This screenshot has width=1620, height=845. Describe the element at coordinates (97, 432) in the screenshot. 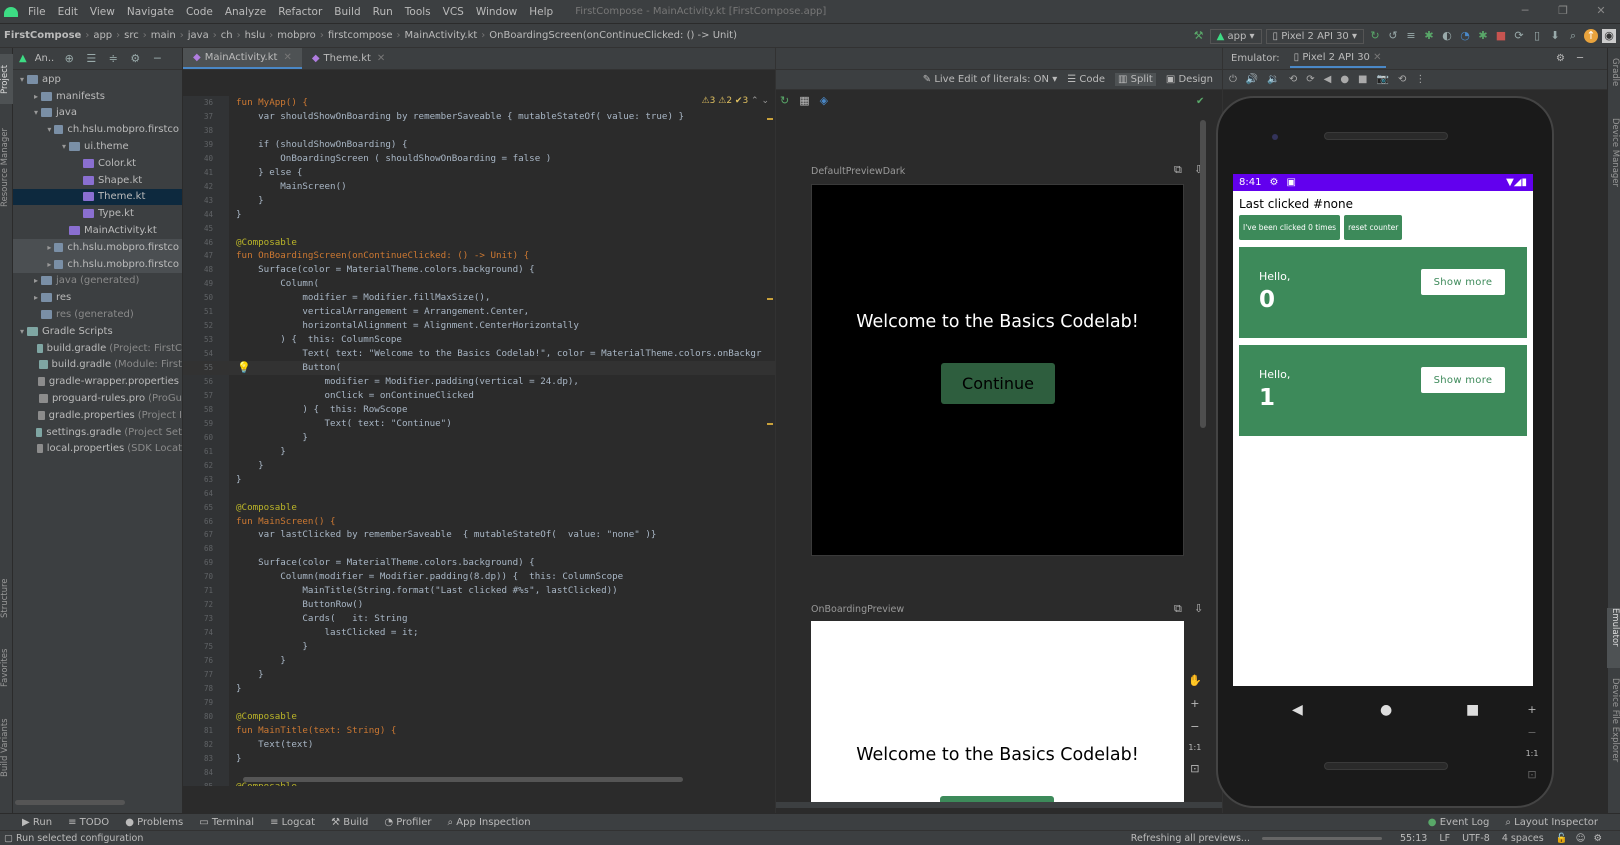

I see `tree-item: settings.gradle (Project Set` at that location.